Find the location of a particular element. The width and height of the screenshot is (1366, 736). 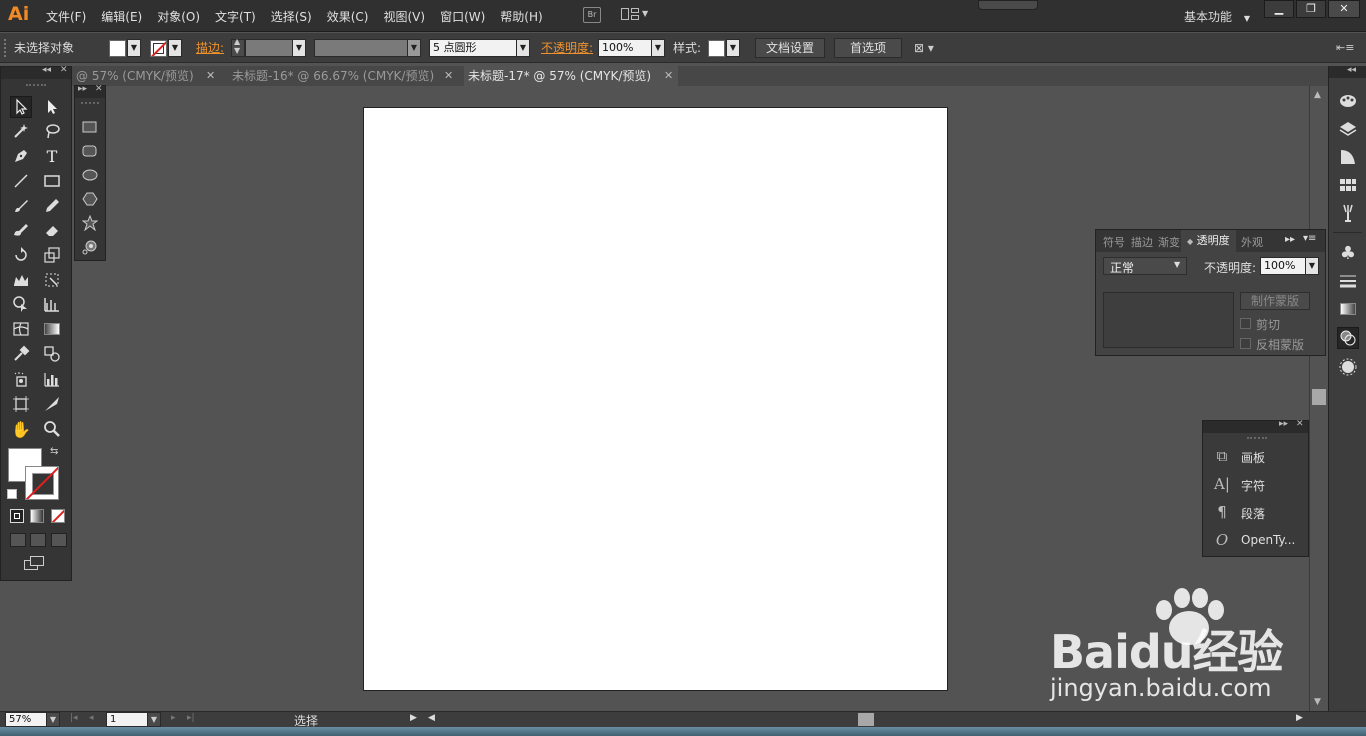

menu-file: 文件(F) is located at coordinates (66, 16).